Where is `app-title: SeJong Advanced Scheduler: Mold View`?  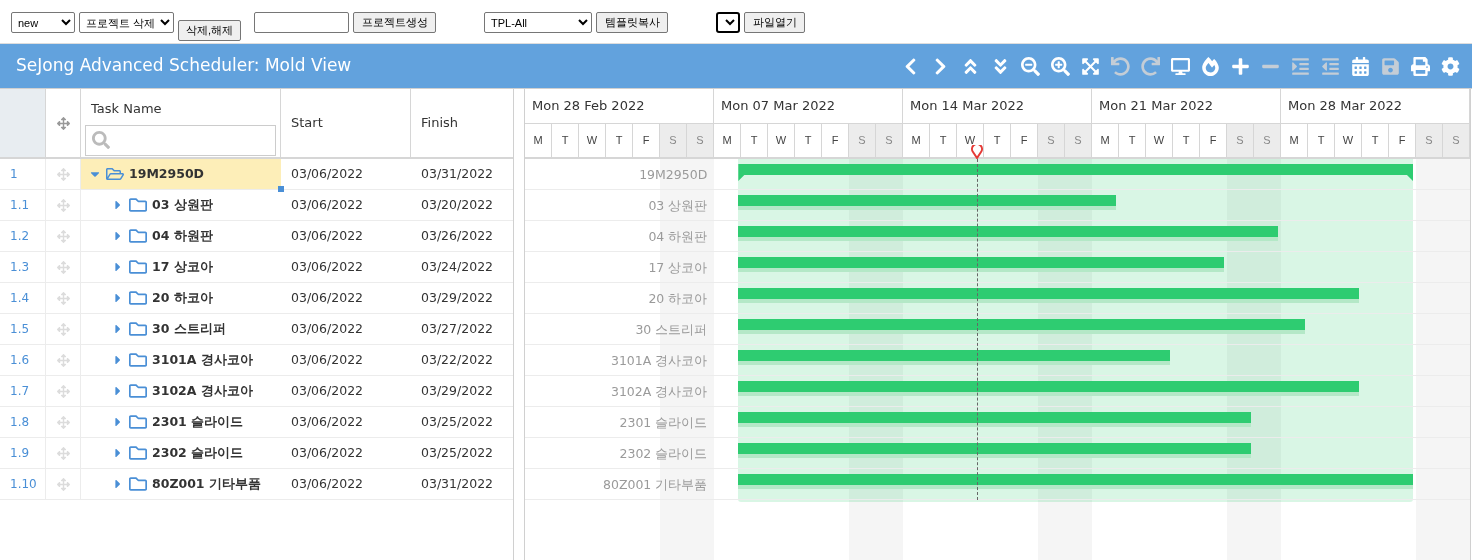 app-title: SeJong Advanced Scheduler: Mold View is located at coordinates (184, 66).